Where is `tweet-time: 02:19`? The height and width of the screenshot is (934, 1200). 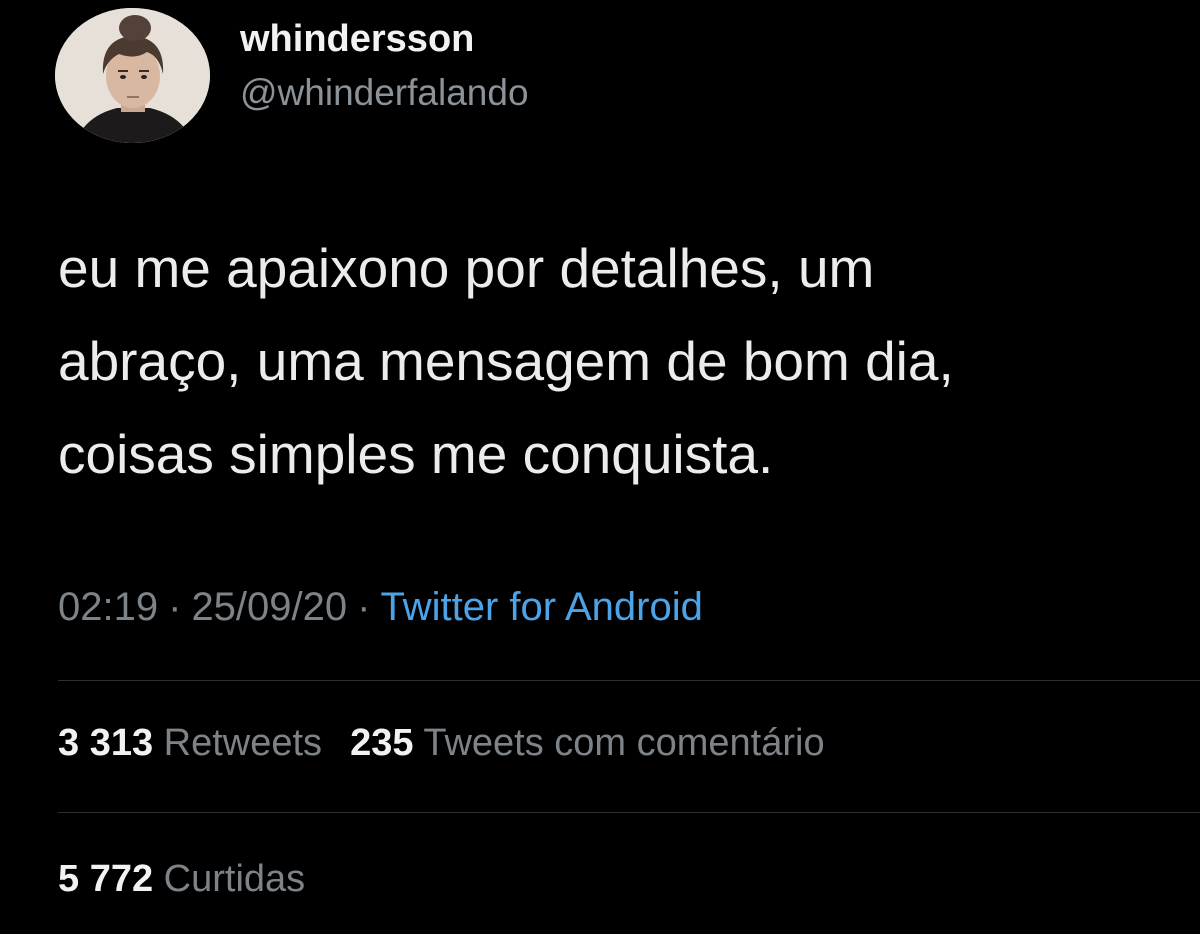
tweet-time: 02:19 is located at coordinates (108, 607).